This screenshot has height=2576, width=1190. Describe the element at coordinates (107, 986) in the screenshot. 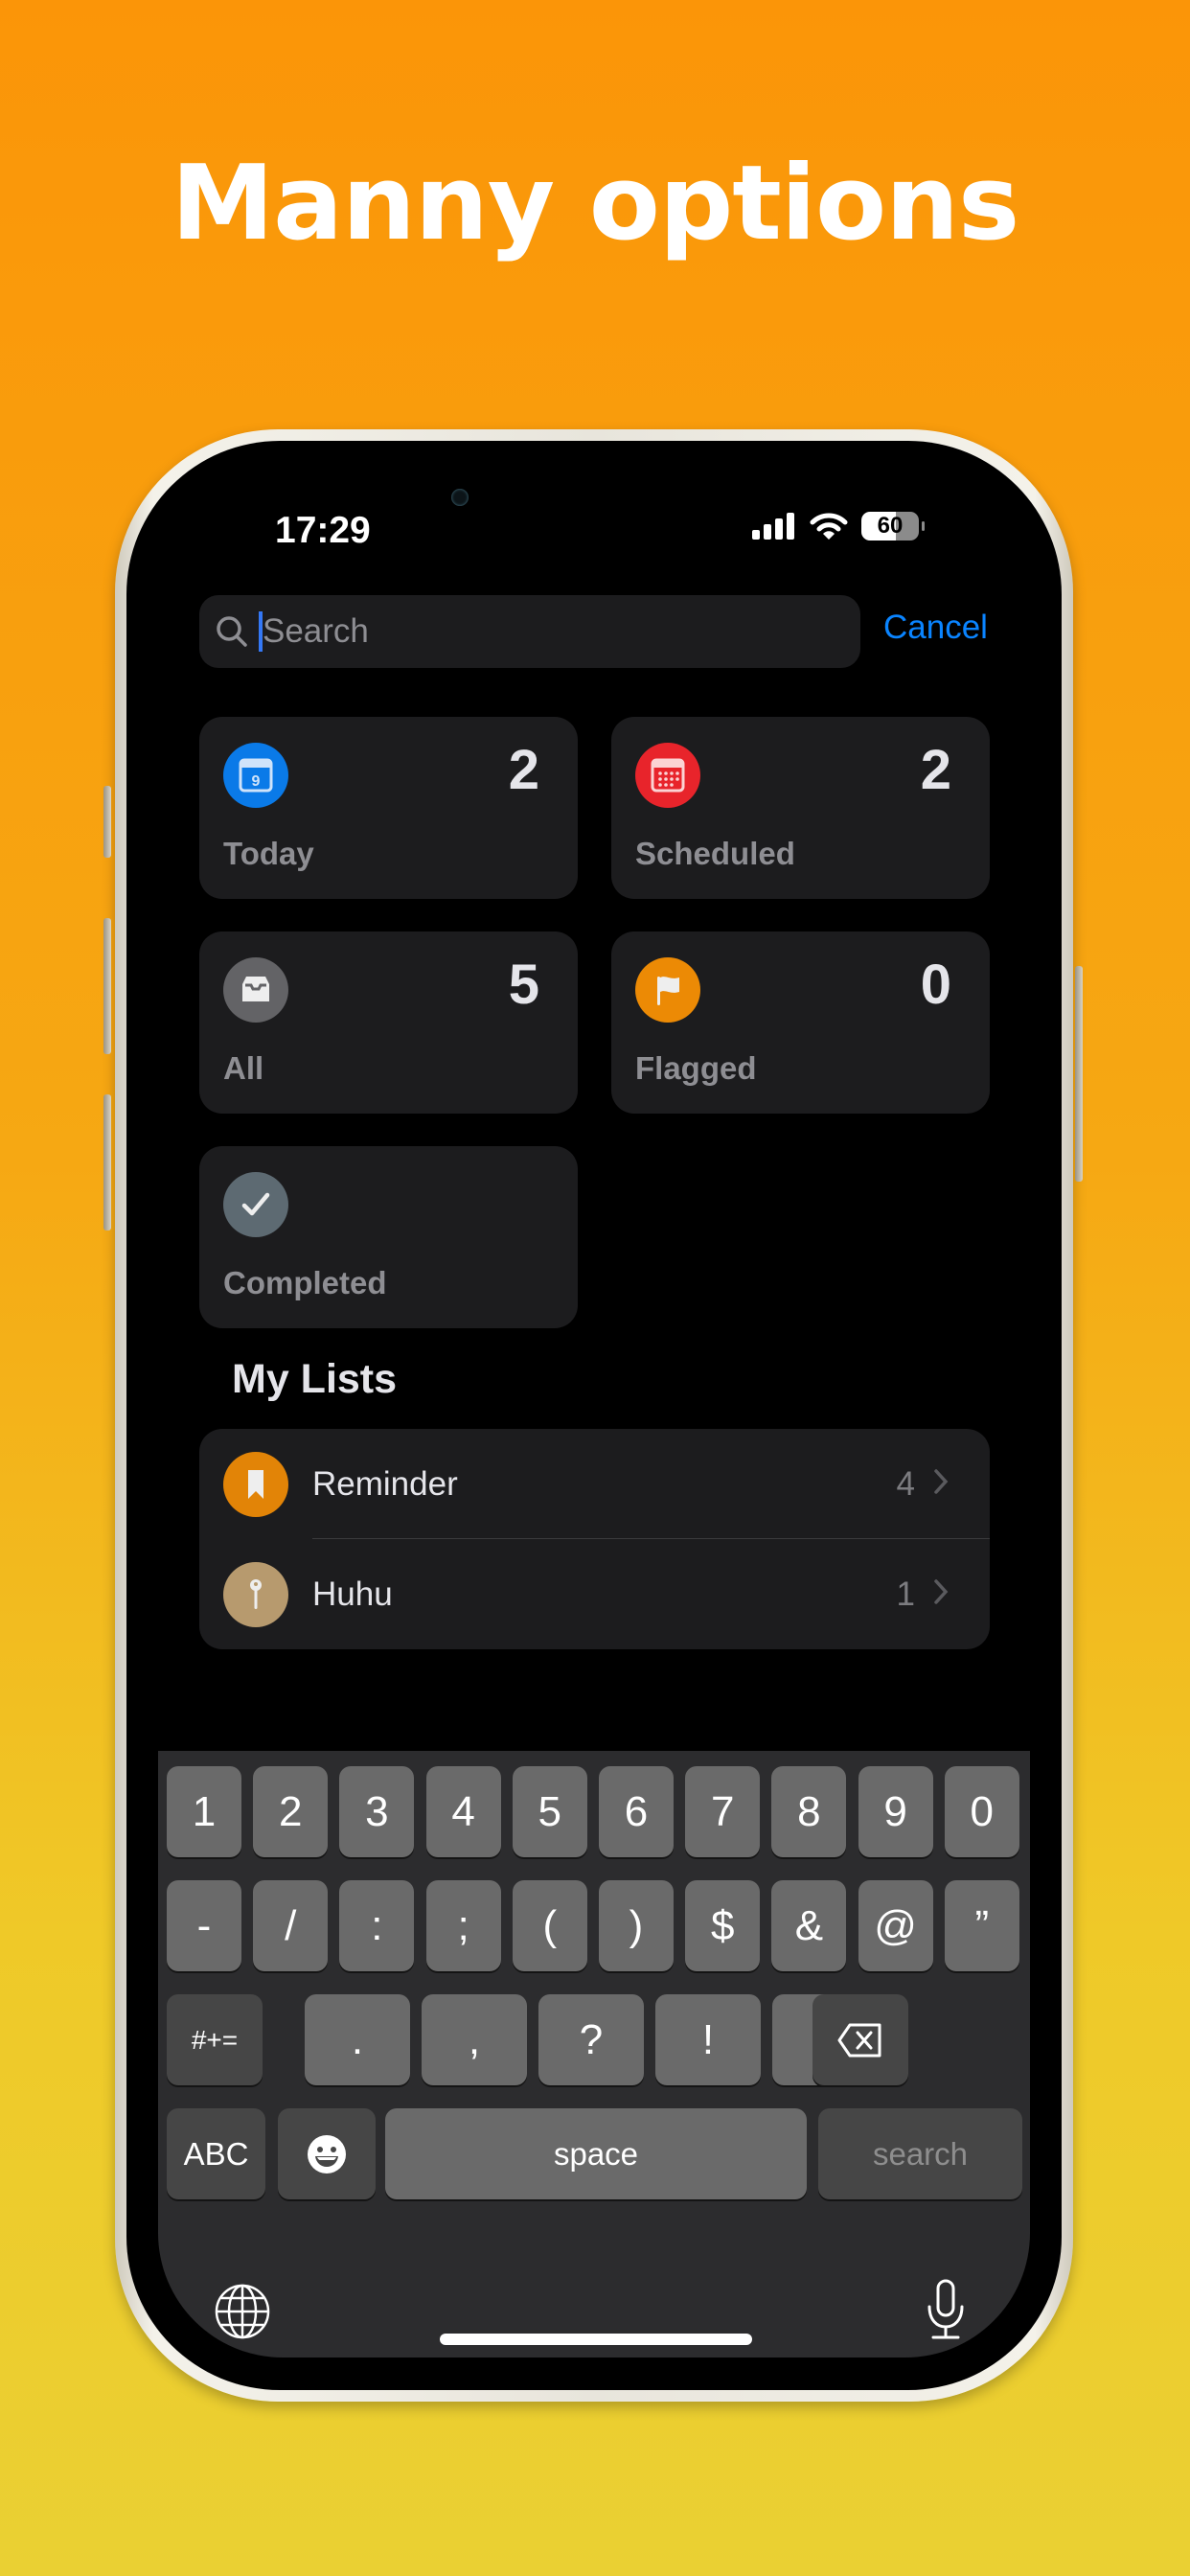

I see `volume-up-button` at that location.